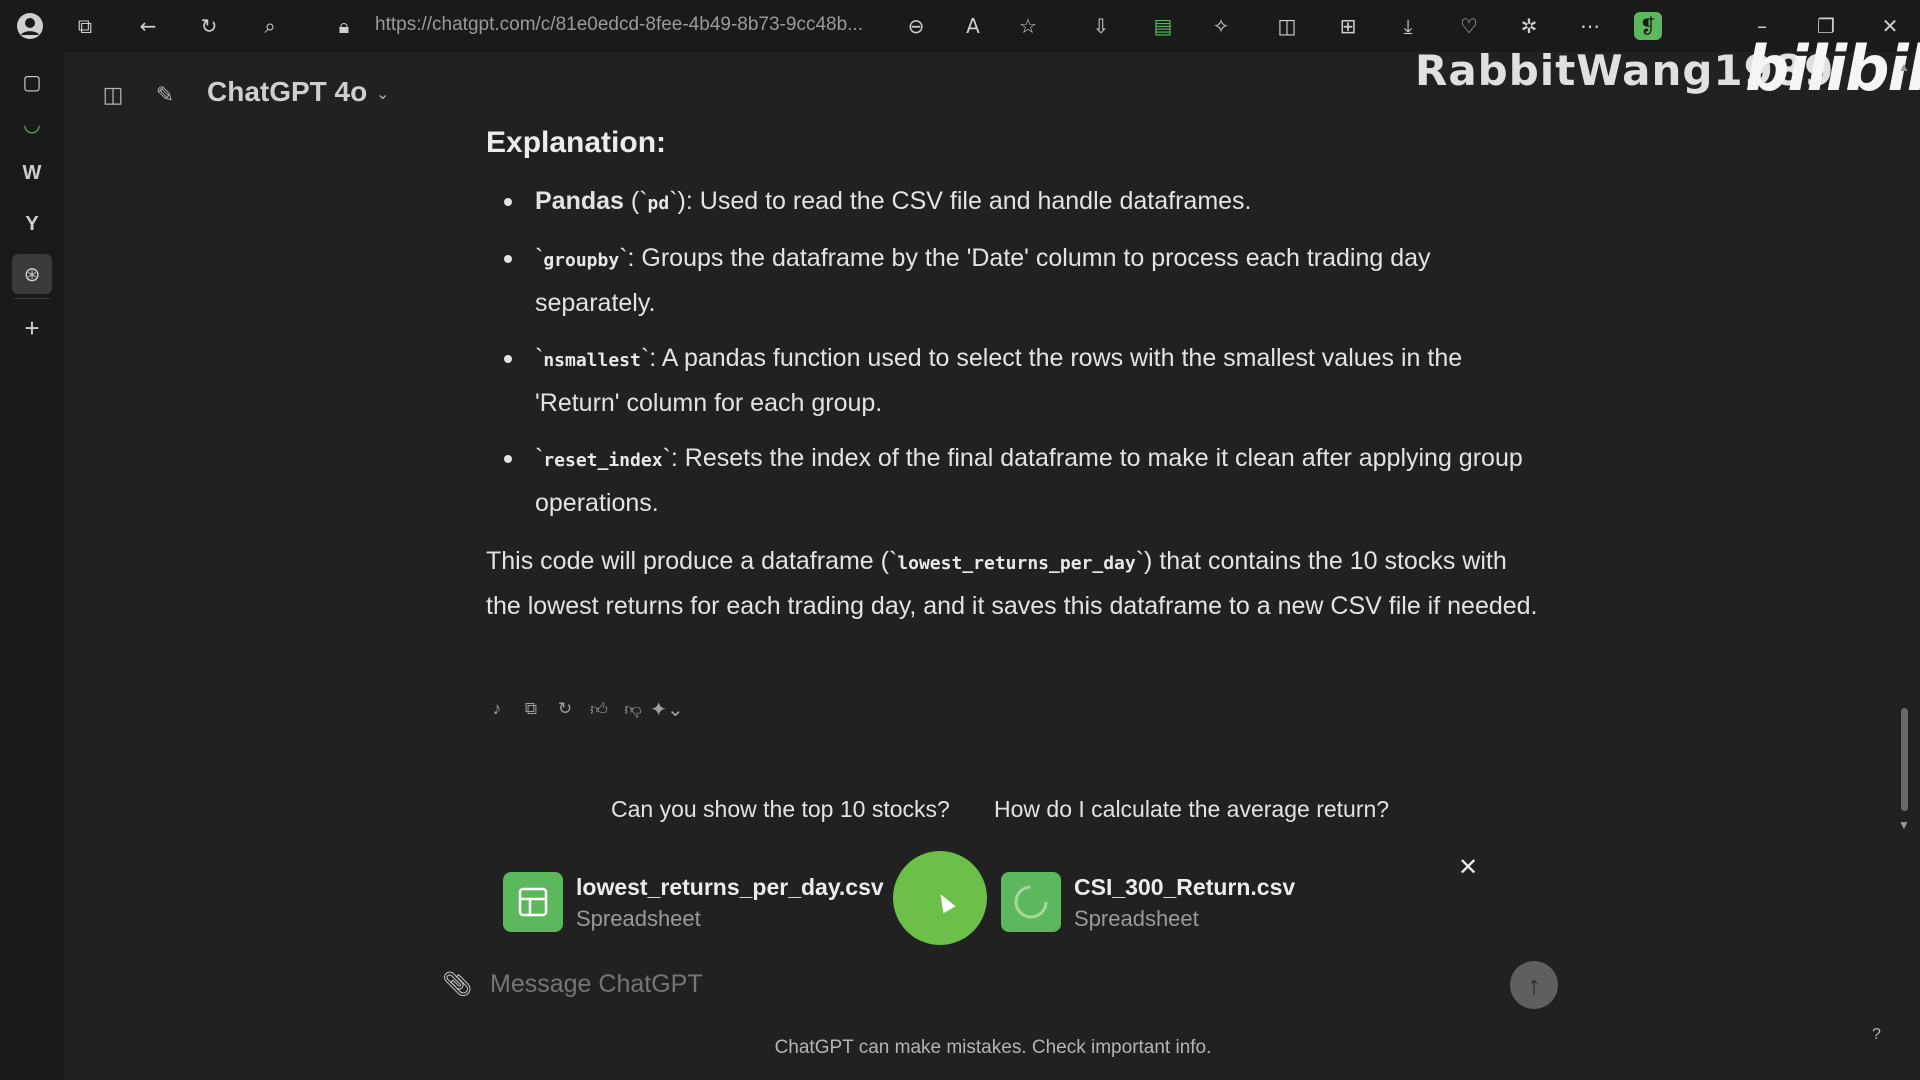  Describe the element at coordinates (32, 328) in the screenshot. I see `add-icon: +` at that location.